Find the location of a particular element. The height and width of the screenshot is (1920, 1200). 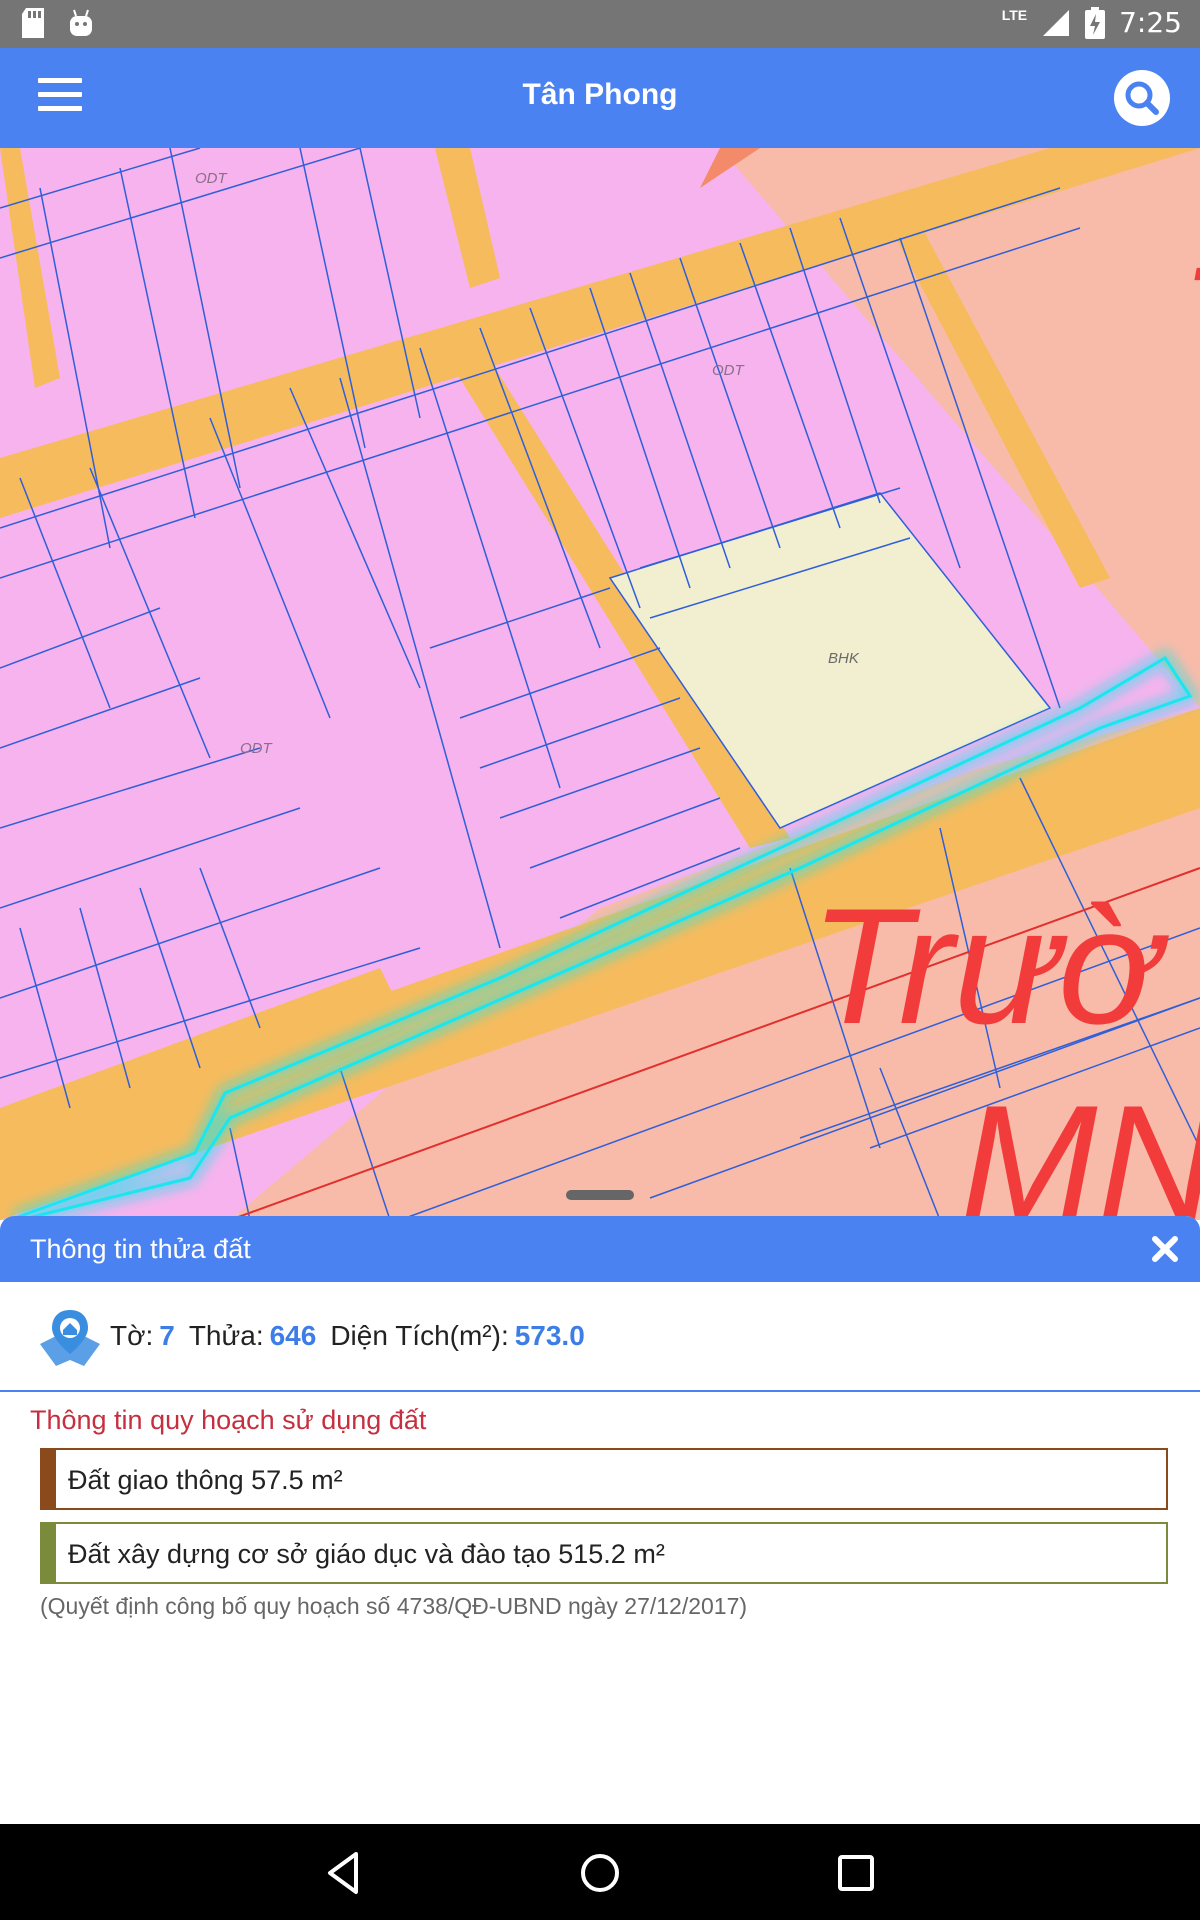

search-button is located at coordinates (1142, 98).